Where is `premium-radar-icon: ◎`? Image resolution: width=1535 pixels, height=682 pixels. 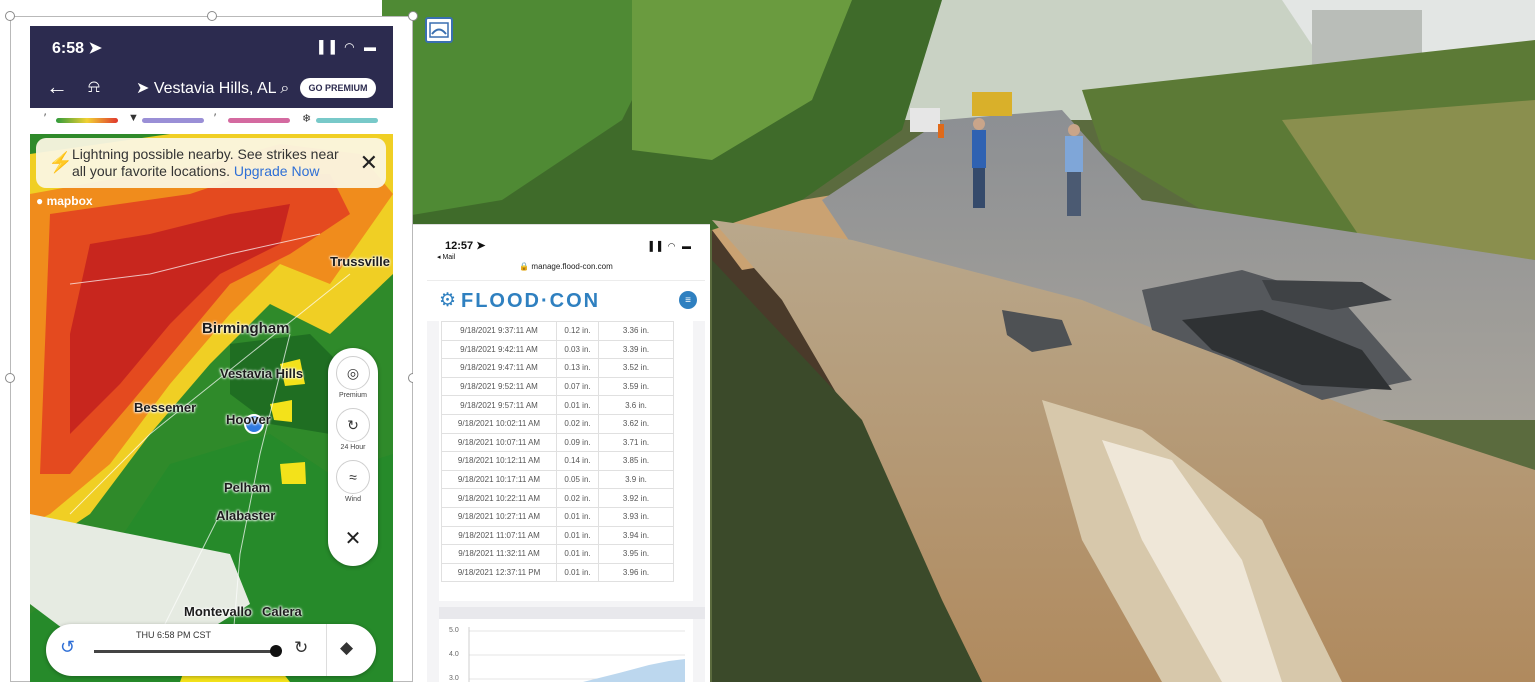 premium-radar-icon: ◎ is located at coordinates (353, 373).